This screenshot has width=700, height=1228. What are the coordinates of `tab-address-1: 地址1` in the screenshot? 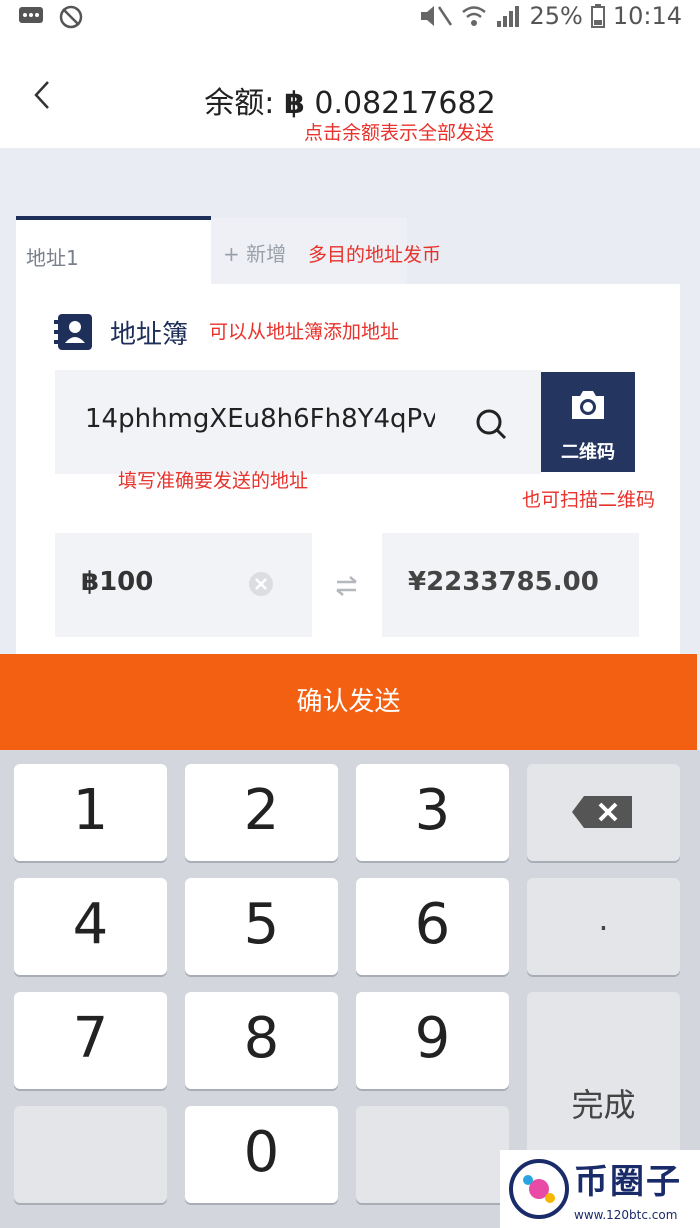 It's located at (113, 251).